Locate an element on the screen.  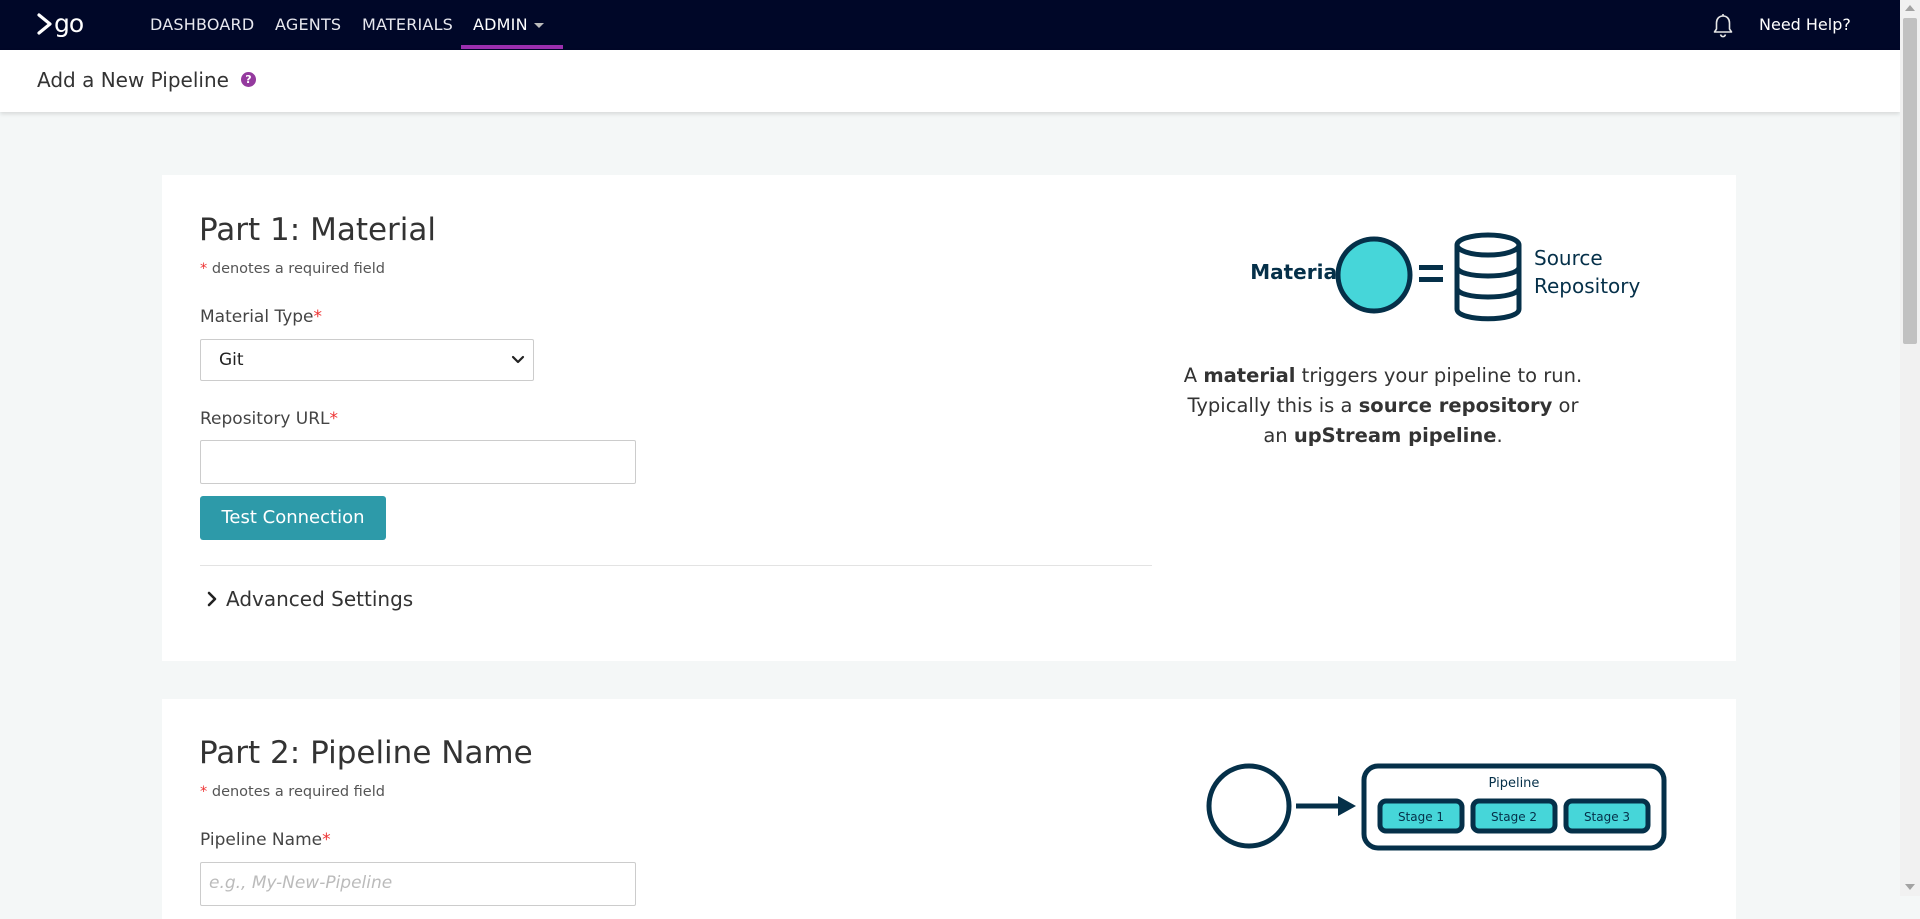
desc-text: triggers your pipeline to run. is located at coordinates (1439, 375).